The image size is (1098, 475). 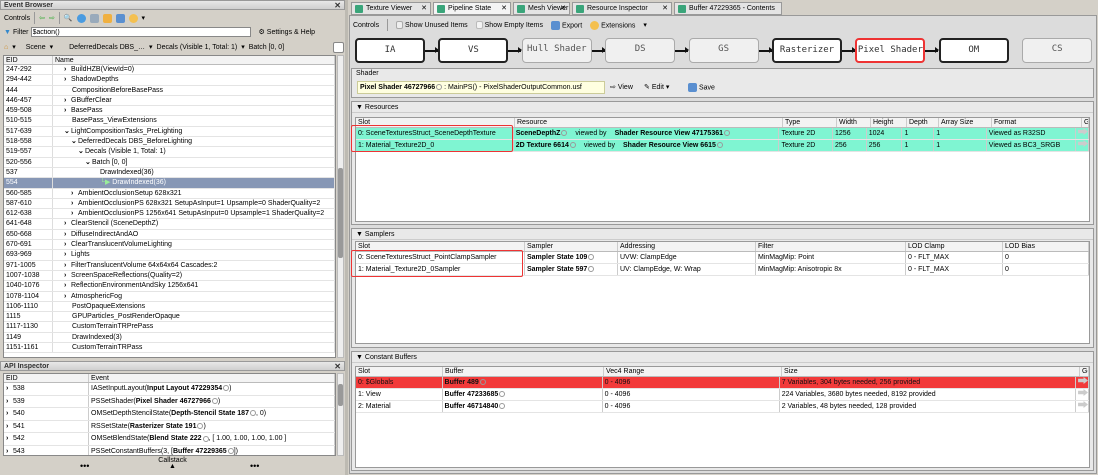 I want to click on event-row: 1106-1110 PostOpaqueExtensions, so click(x=169, y=307).